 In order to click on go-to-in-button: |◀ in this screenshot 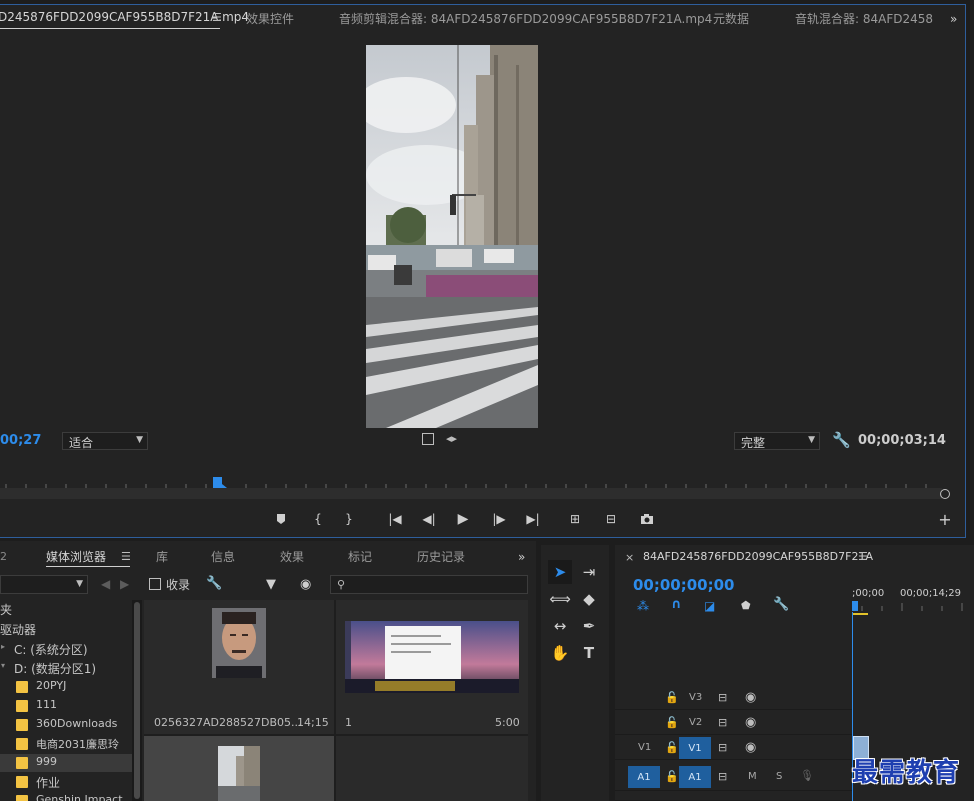, I will do `click(395, 519)`.